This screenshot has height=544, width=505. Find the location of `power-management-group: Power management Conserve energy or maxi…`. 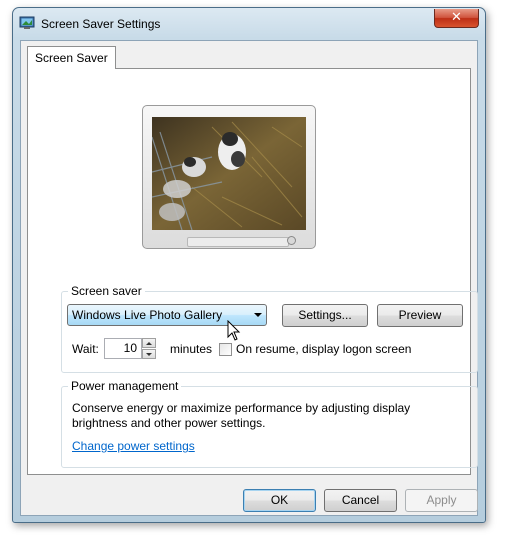

power-management-group: Power management Conserve energy or maxi… is located at coordinates (269, 423).